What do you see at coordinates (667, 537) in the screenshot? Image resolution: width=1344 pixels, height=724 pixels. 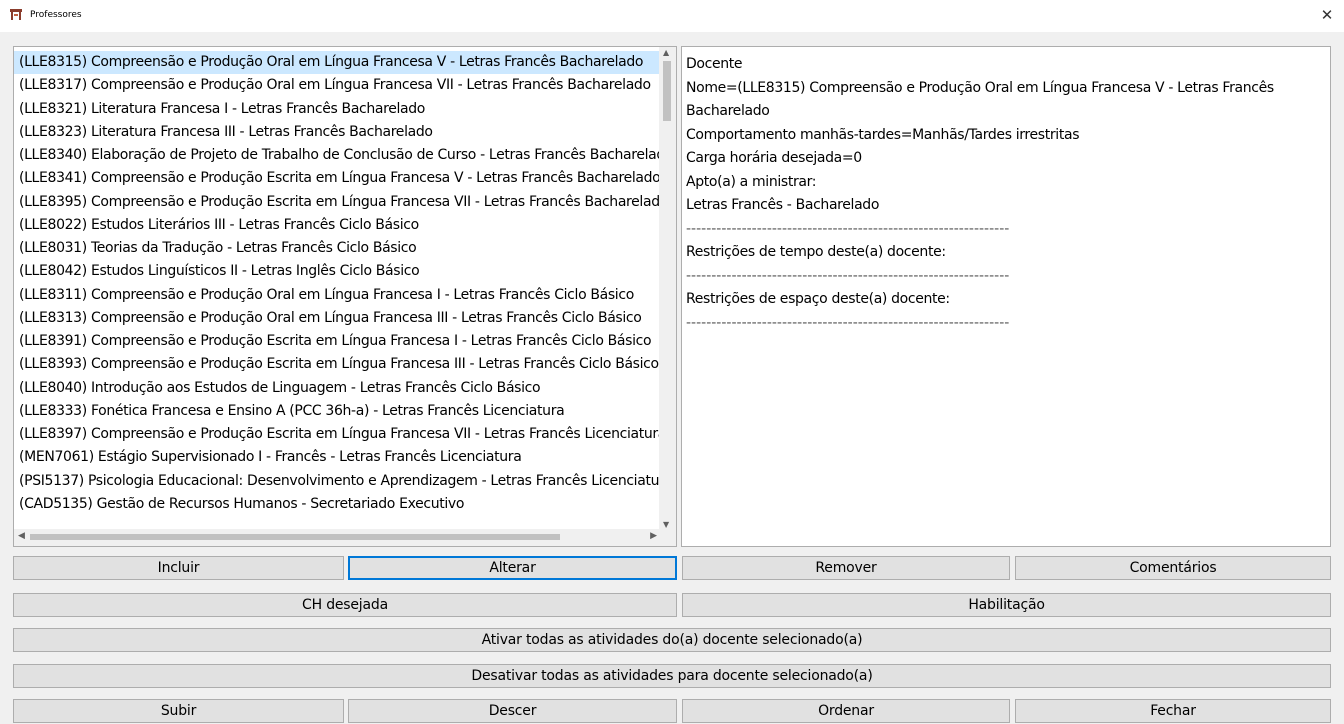 I see `scrollbar-corner` at bounding box center [667, 537].